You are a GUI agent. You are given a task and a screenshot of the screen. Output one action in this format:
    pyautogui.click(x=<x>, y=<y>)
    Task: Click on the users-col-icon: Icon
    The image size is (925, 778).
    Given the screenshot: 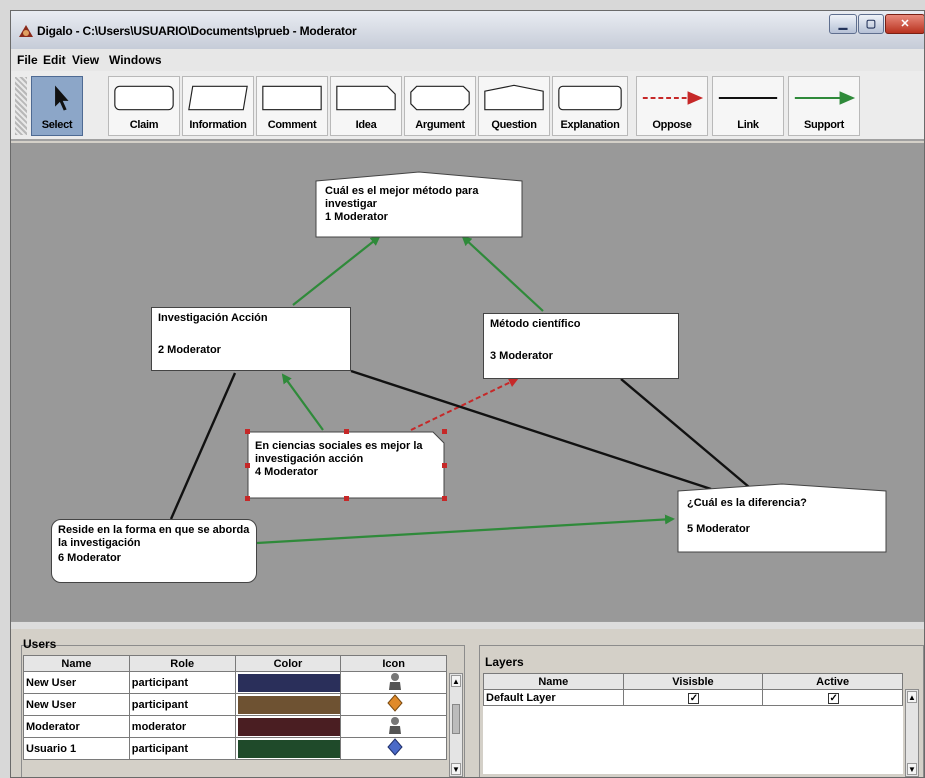 What is the action you would take?
    pyautogui.click(x=393, y=663)
    